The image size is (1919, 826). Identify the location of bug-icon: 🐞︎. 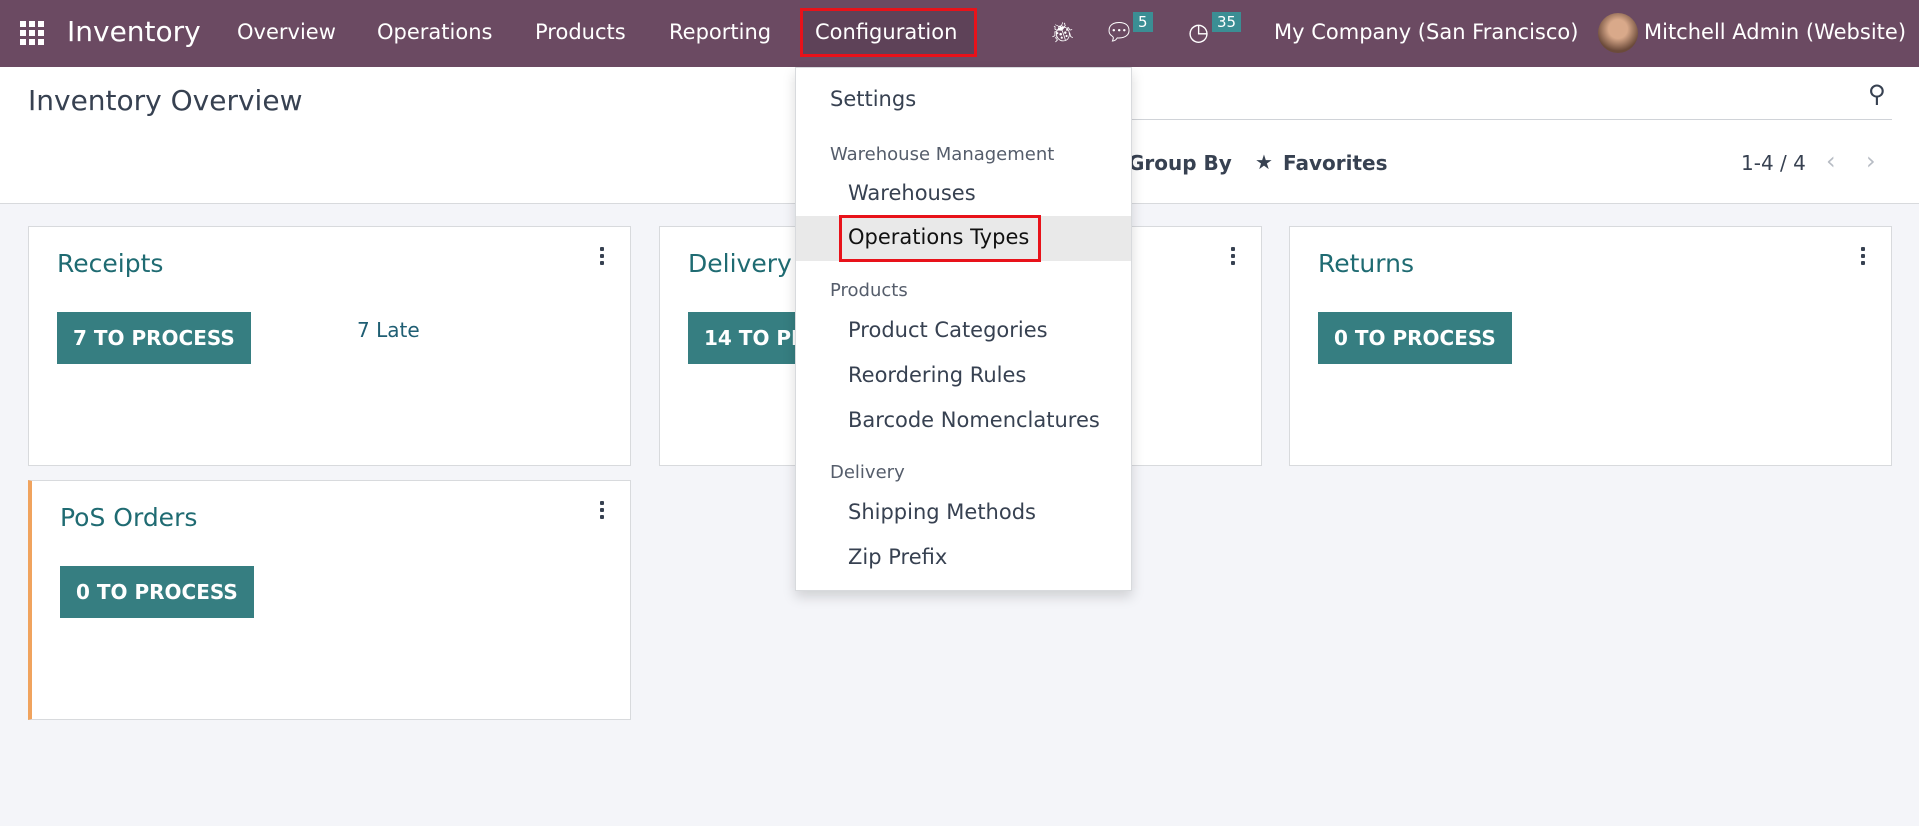
(1062, 33).